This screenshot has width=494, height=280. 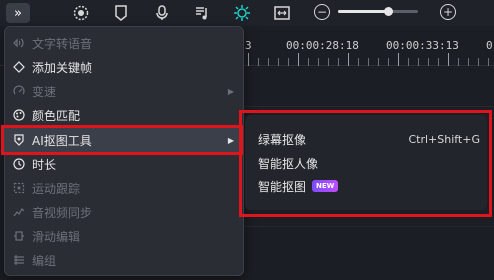 What do you see at coordinates (448, 12) in the screenshot?
I see `zoom-in-button: +` at bounding box center [448, 12].